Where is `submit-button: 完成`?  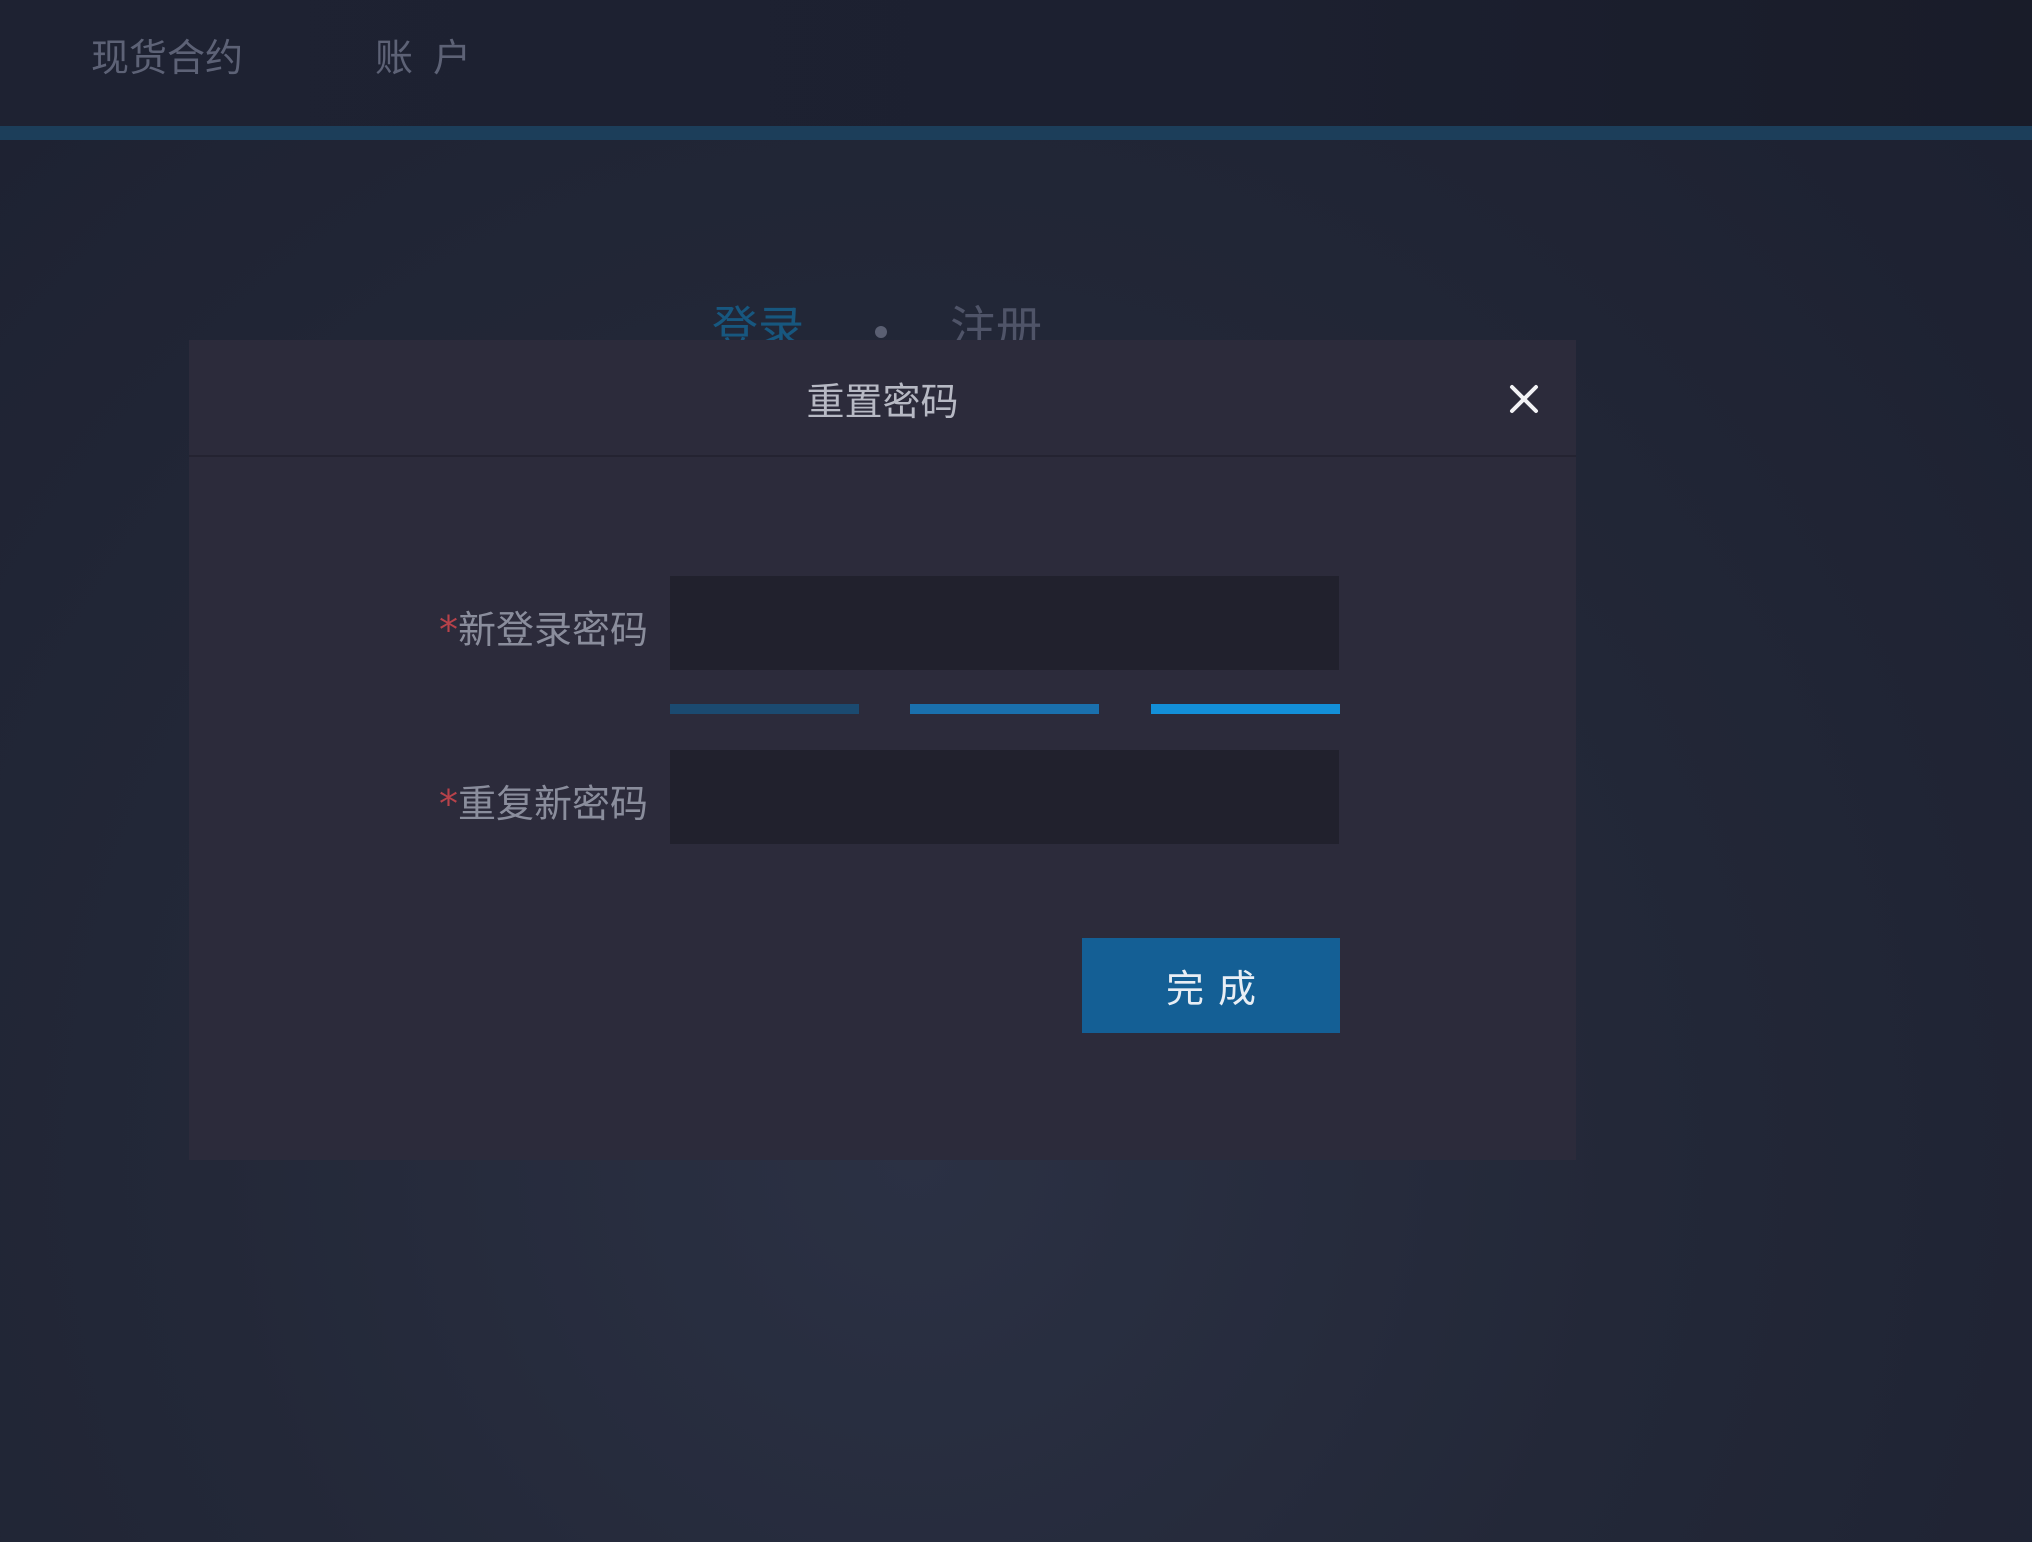 submit-button: 完成 is located at coordinates (1211, 985).